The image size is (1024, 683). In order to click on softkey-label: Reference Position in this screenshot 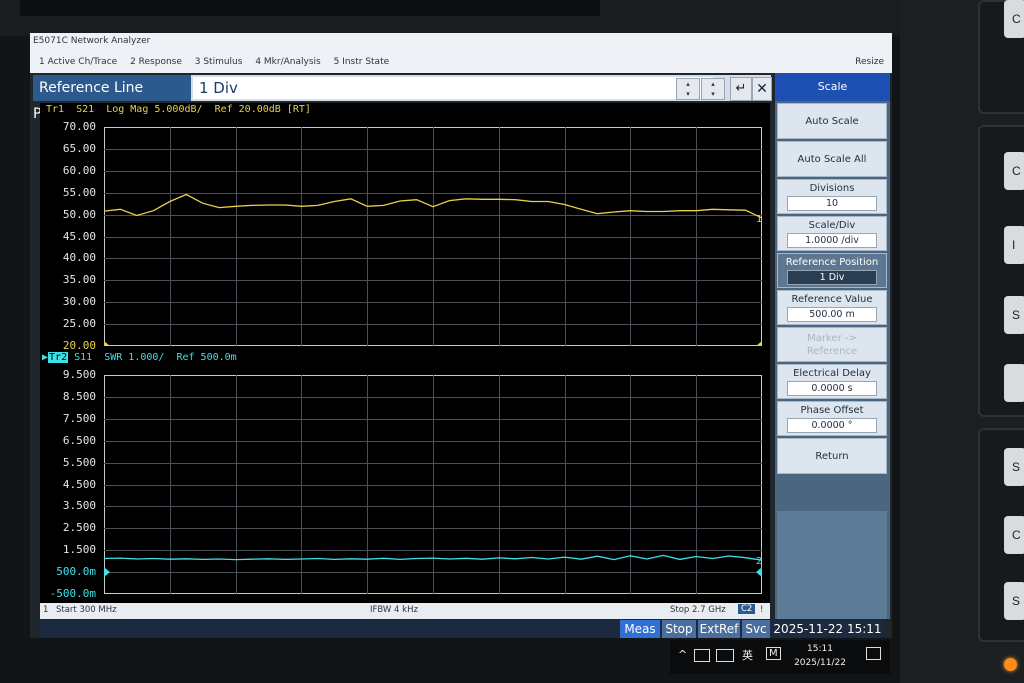, I will do `click(832, 262)`.